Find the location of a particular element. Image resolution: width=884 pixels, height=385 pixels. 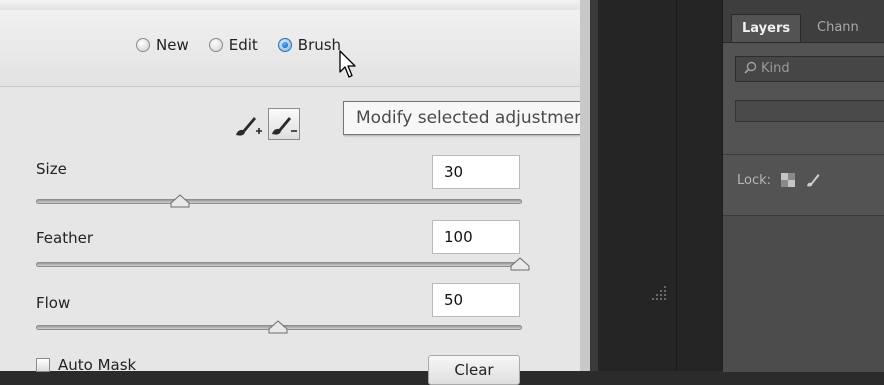

dialog-scroll-edge is located at coordinates (585, 185).